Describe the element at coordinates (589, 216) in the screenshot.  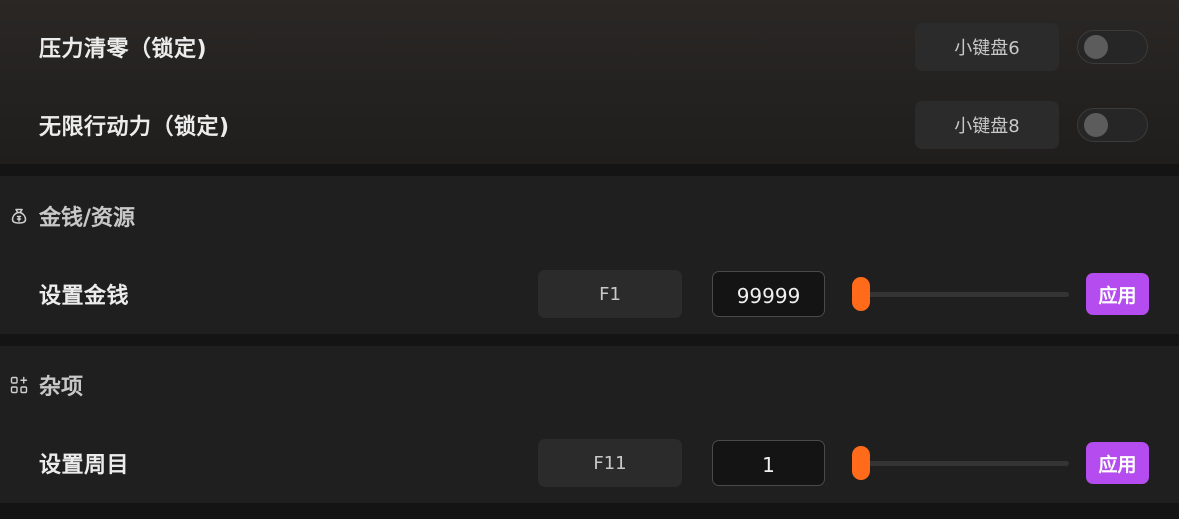
I see `section-header: 金钱/资源` at that location.